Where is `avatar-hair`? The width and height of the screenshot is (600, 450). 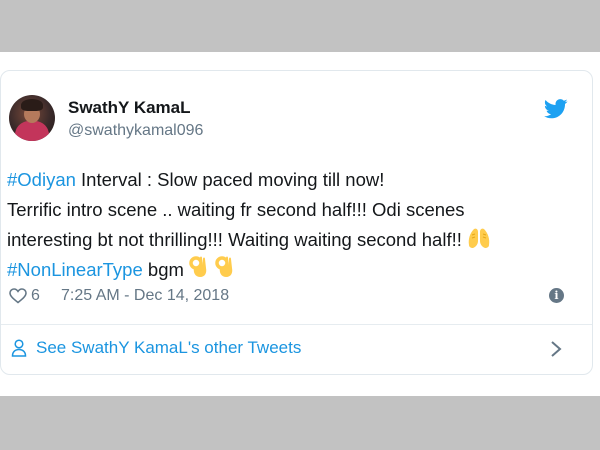 avatar-hair is located at coordinates (32, 105).